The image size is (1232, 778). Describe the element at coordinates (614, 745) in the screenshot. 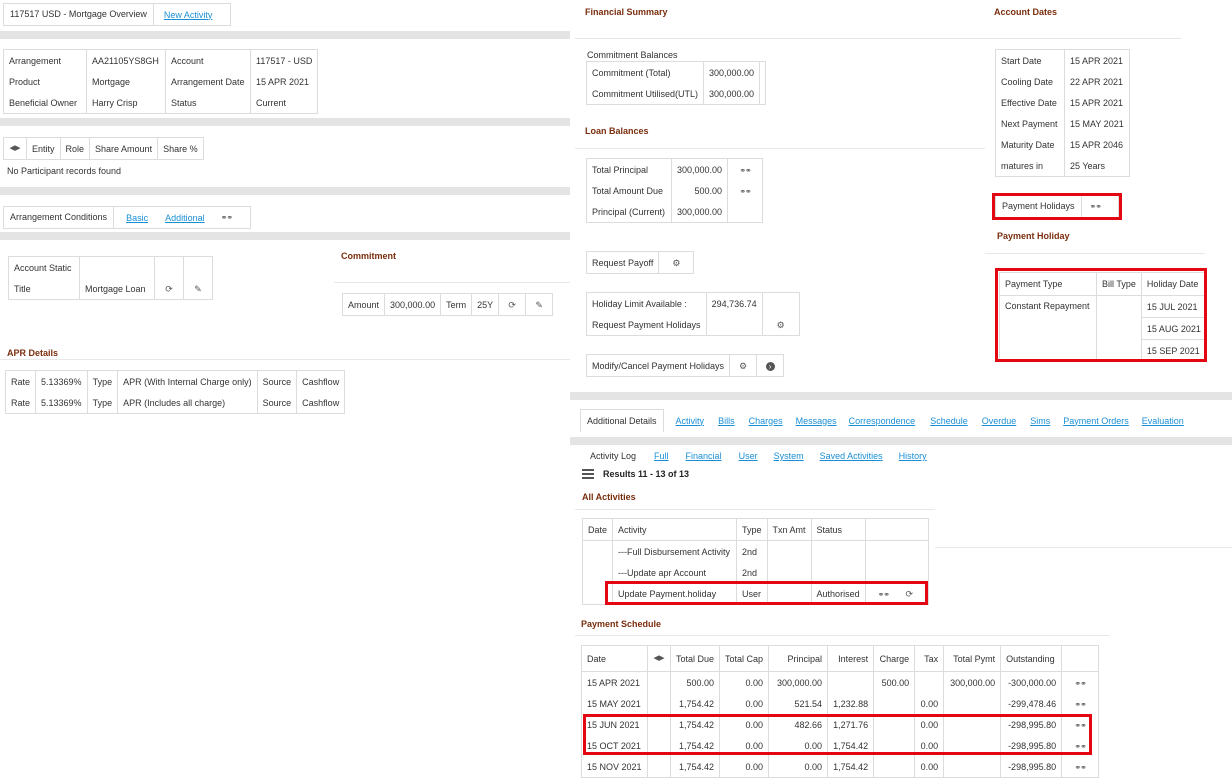

I see `schedule-cell: 15 OCT 2021` at that location.